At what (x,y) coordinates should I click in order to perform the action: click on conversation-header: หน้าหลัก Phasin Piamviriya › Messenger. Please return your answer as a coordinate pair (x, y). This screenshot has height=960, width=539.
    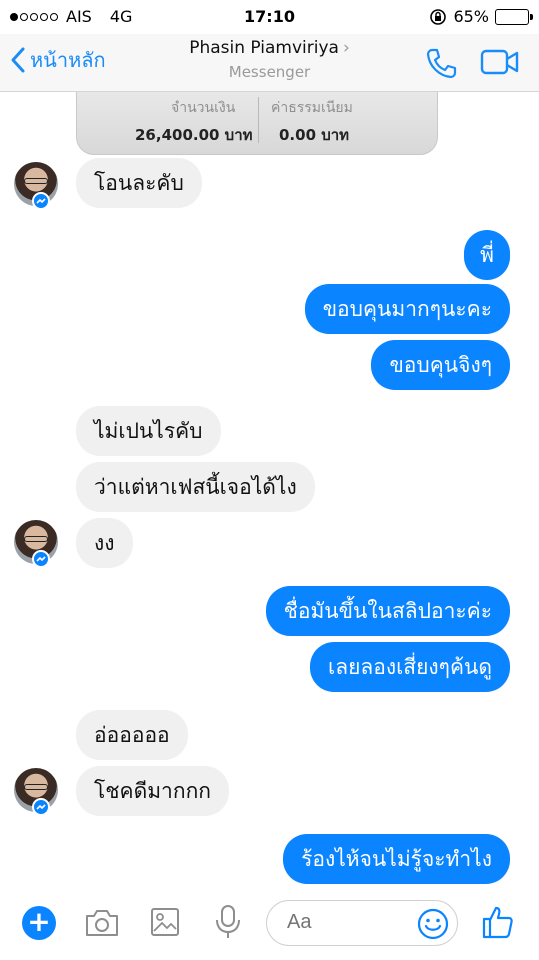
    Looking at the image, I should click on (269, 63).